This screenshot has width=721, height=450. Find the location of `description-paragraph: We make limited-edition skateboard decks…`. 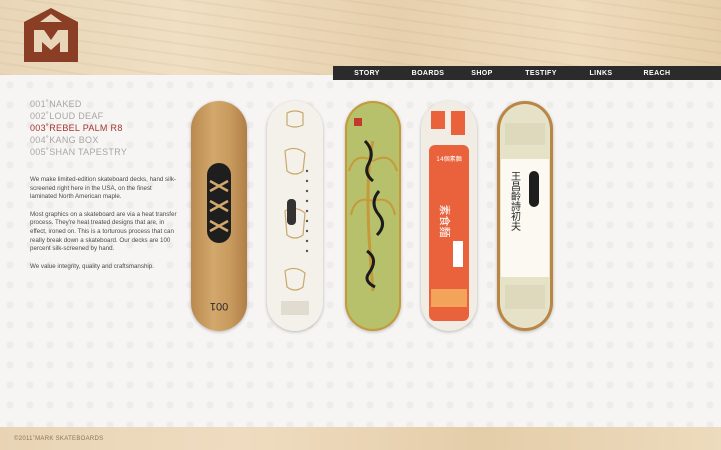

description-paragraph: We make limited-edition skateboard decks… is located at coordinates (103, 188).